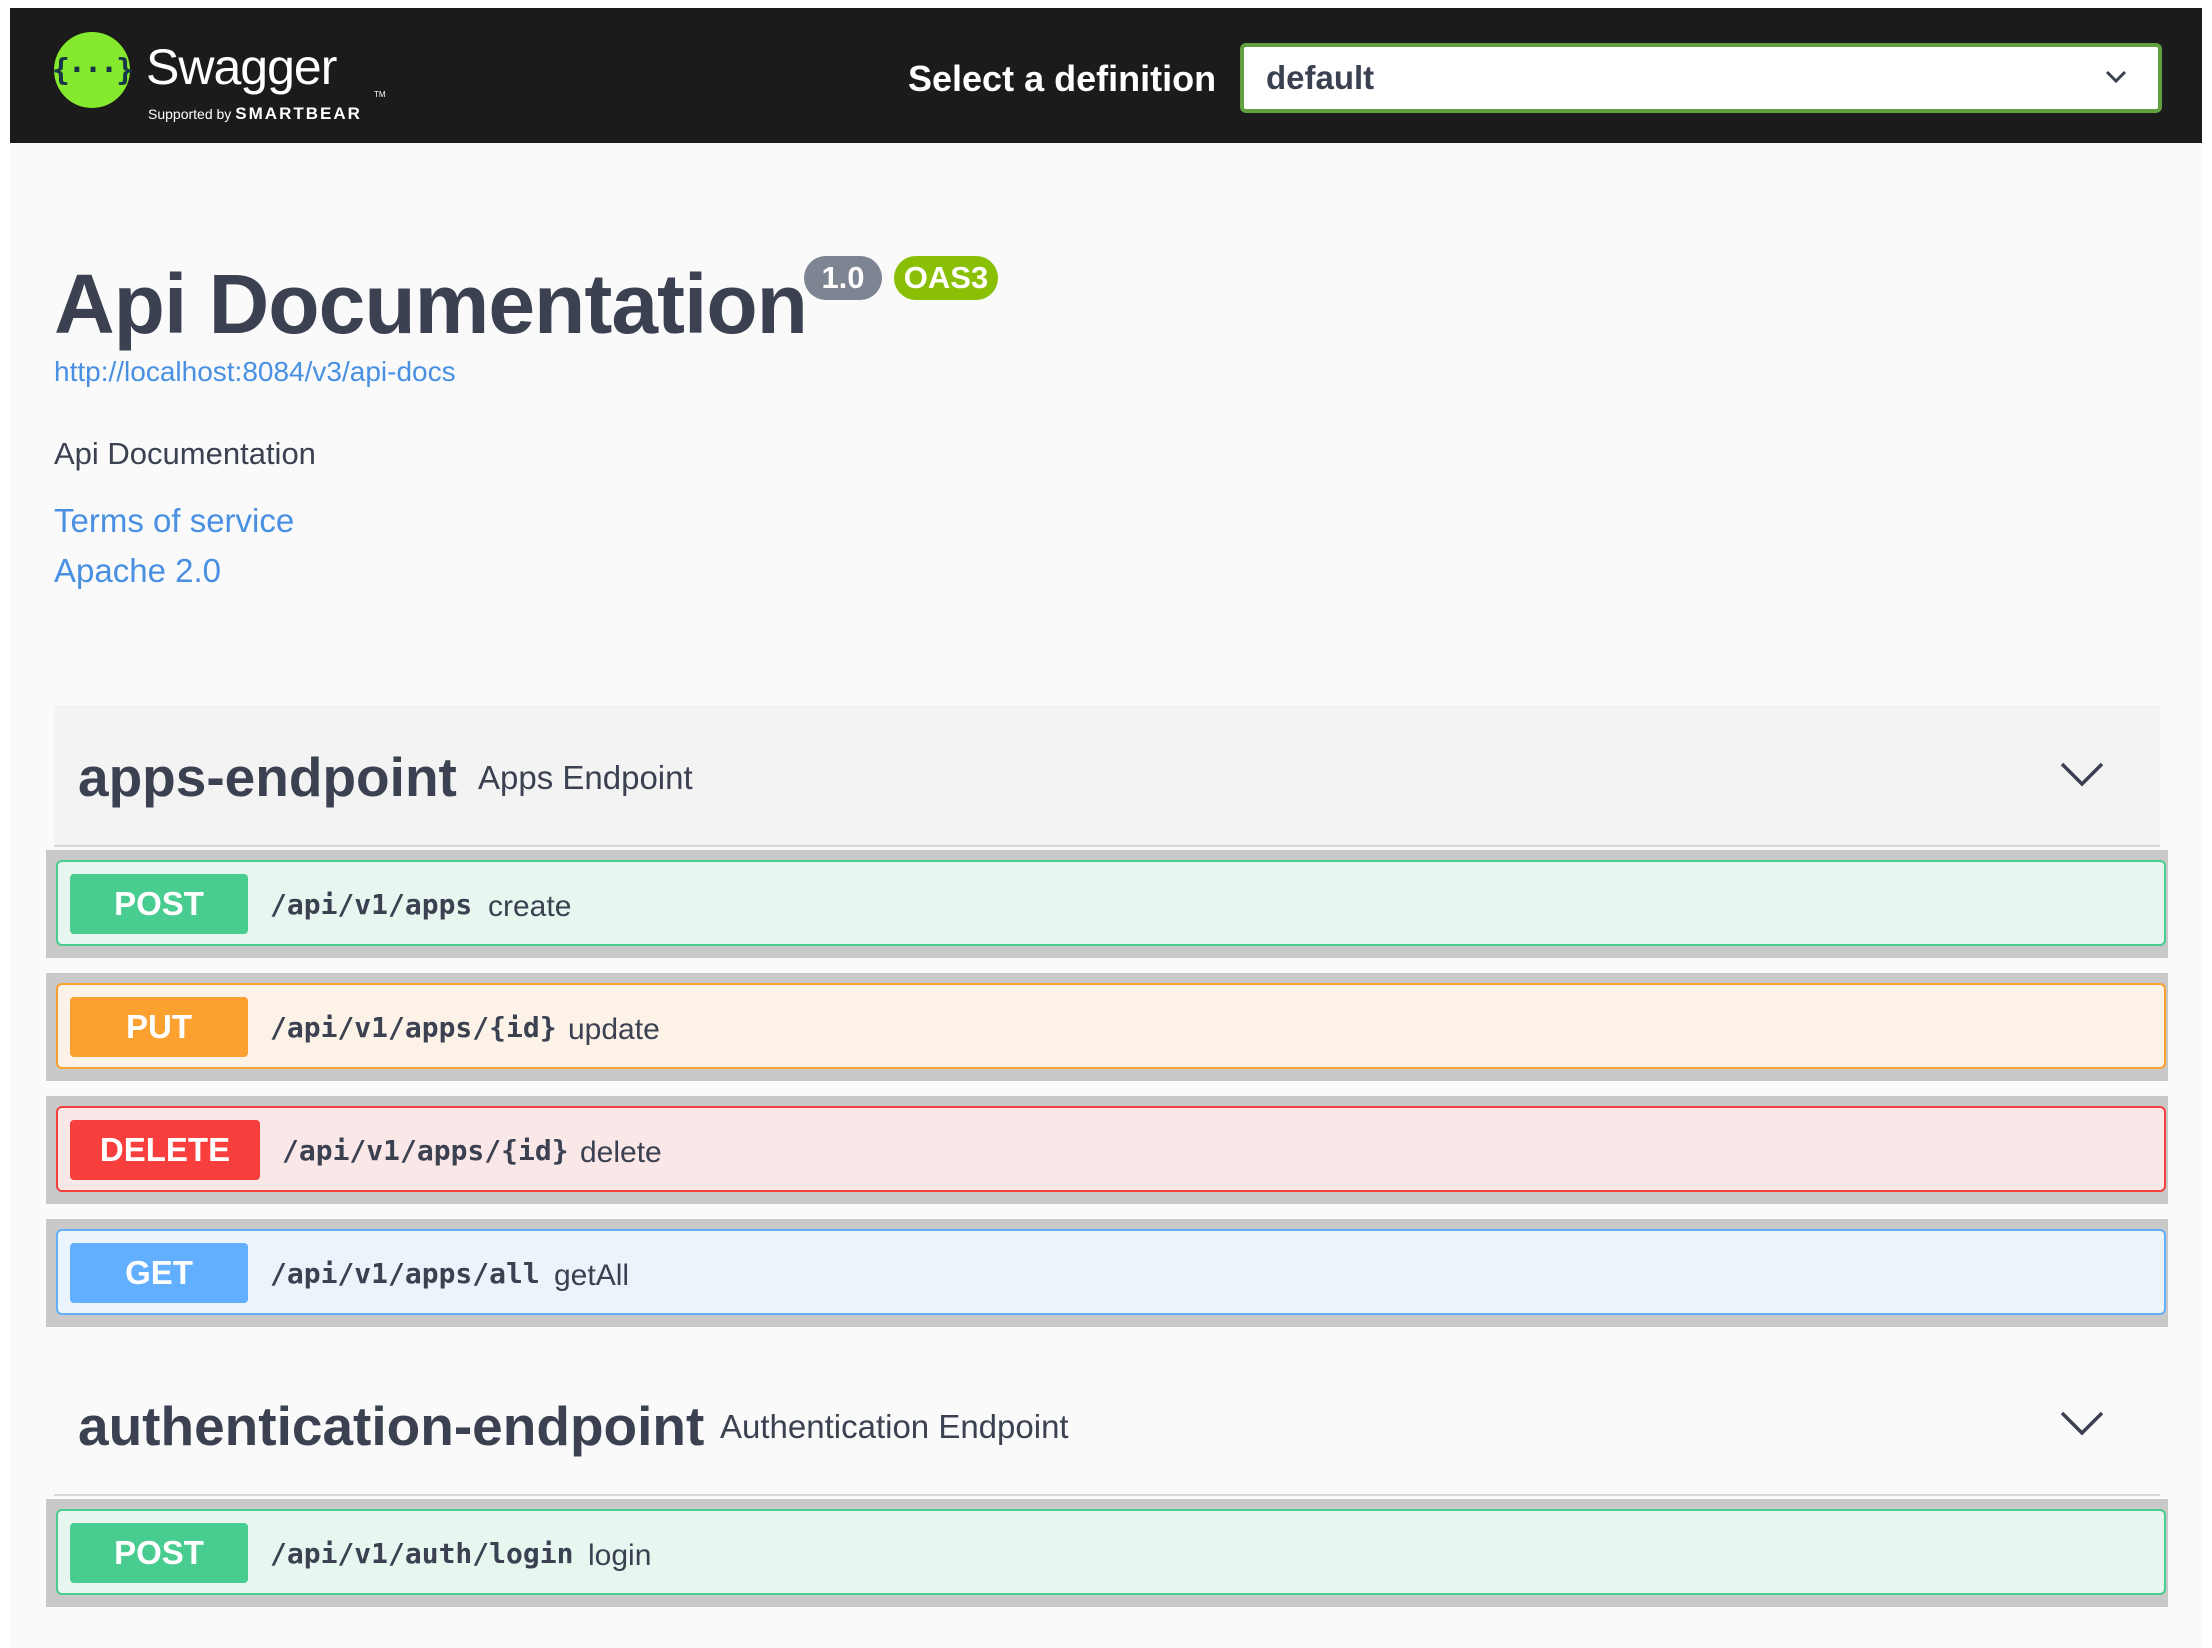  I want to click on operation-post-auth-login: POST /api/v1/auth/login login, so click(1107, 1553).